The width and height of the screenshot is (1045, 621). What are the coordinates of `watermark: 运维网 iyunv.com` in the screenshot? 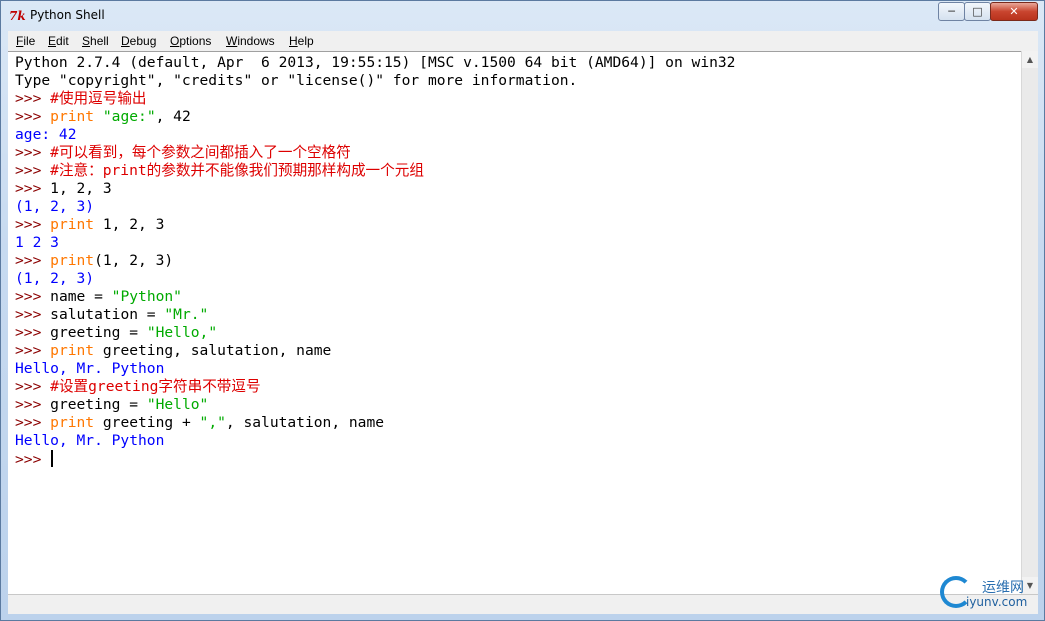 It's located at (990, 594).